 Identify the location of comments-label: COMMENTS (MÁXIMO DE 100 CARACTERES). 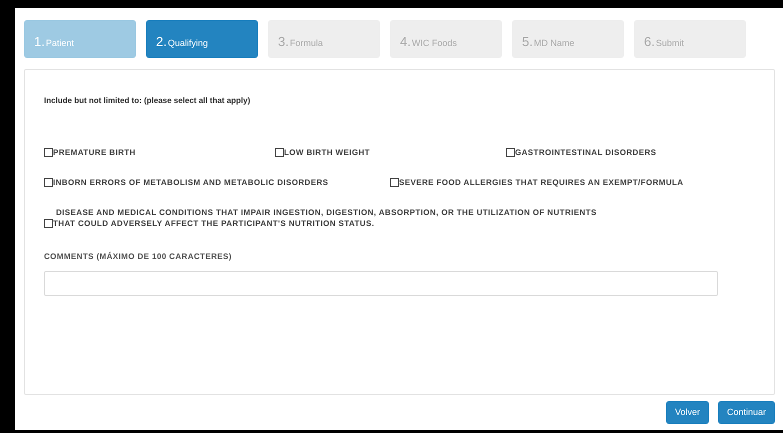
(138, 257).